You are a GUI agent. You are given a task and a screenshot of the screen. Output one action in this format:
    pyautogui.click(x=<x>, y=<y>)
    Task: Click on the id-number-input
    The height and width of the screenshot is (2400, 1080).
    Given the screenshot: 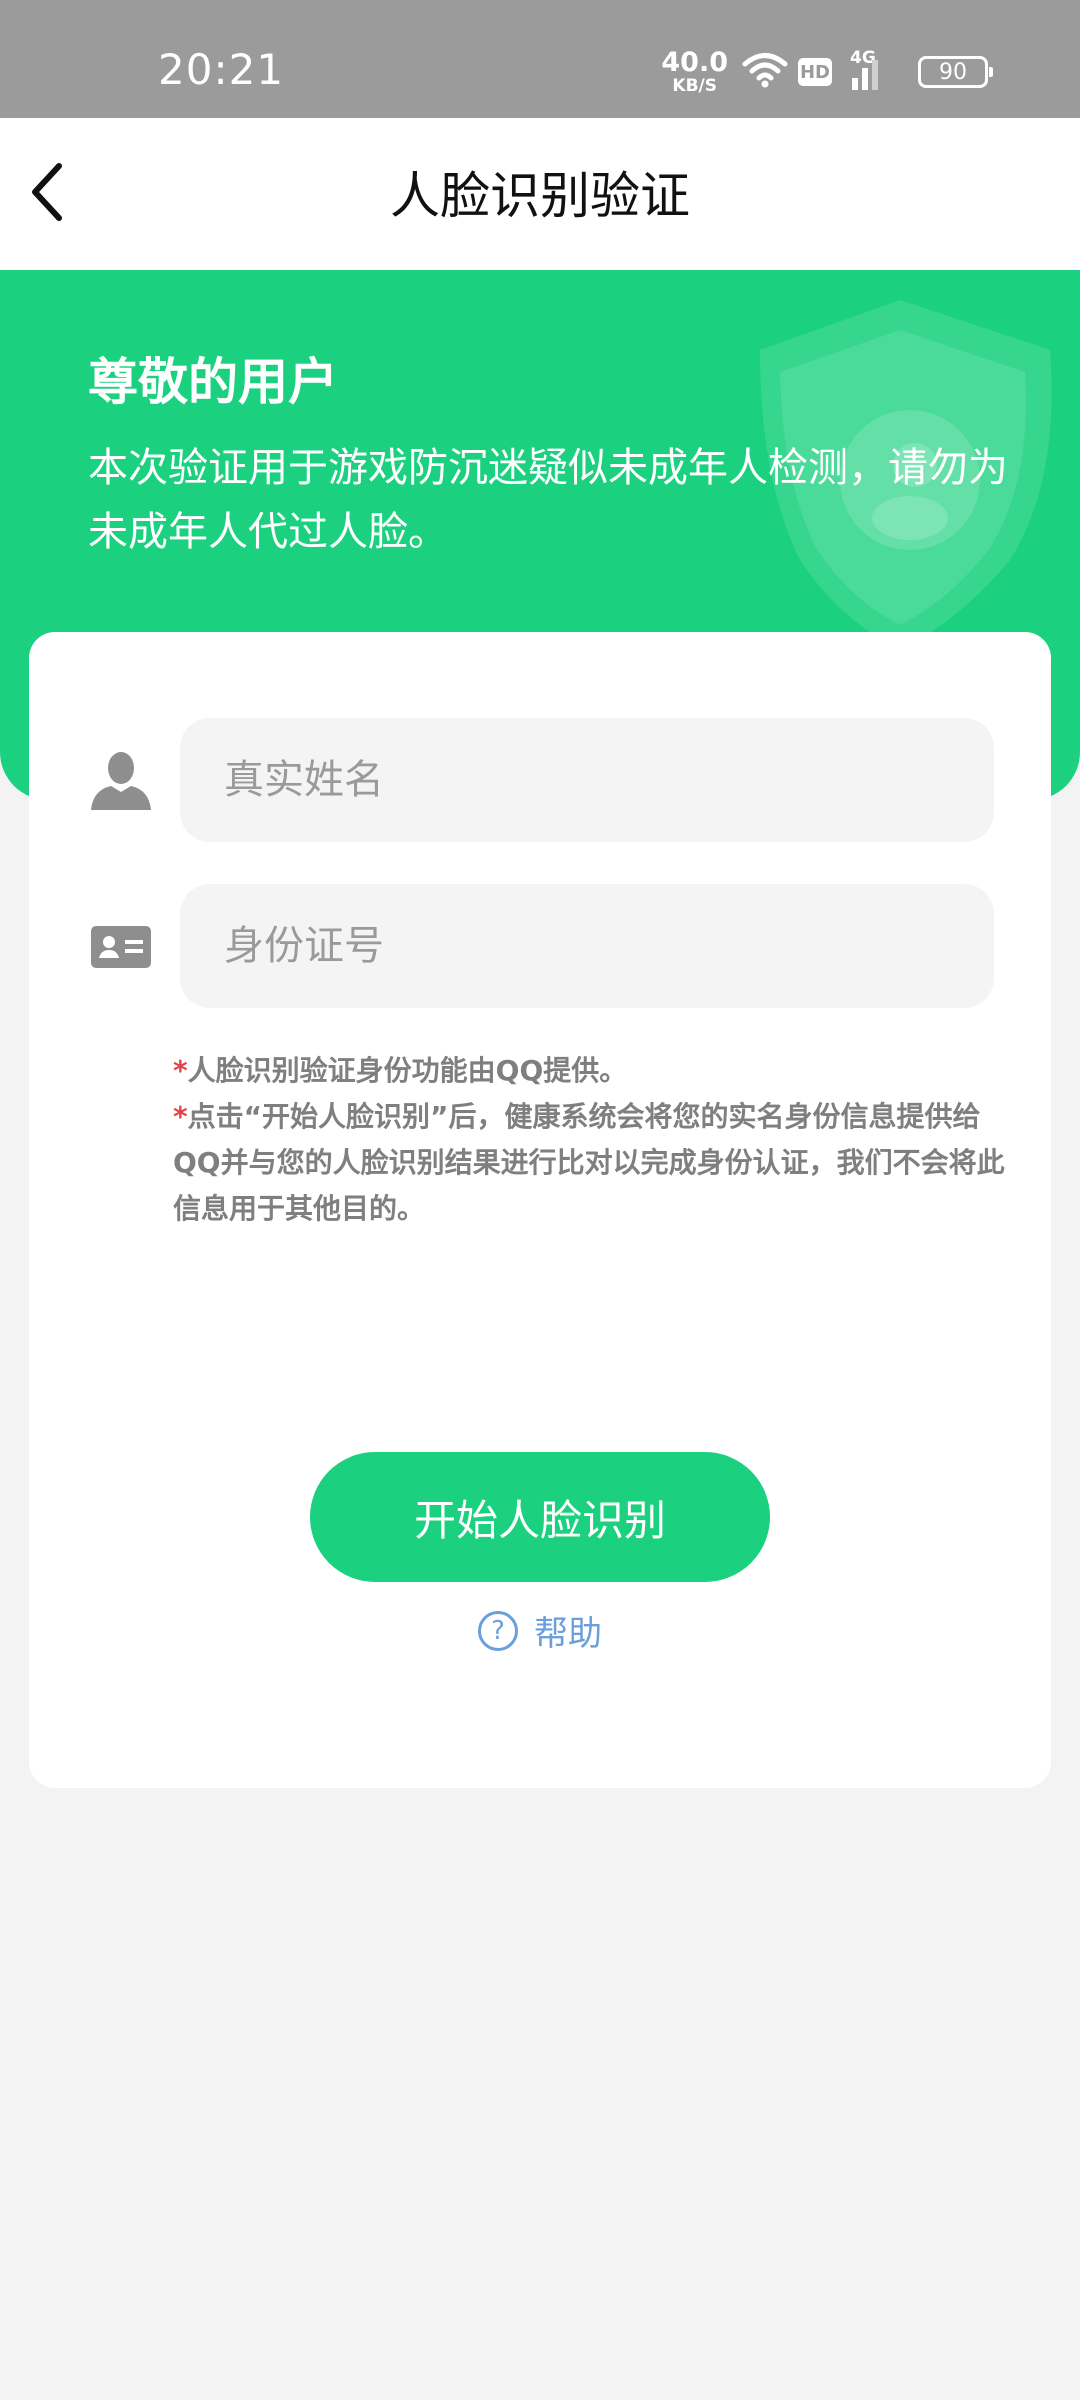 What is the action you would take?
    pyautogui.click(x=587, y=946)
    